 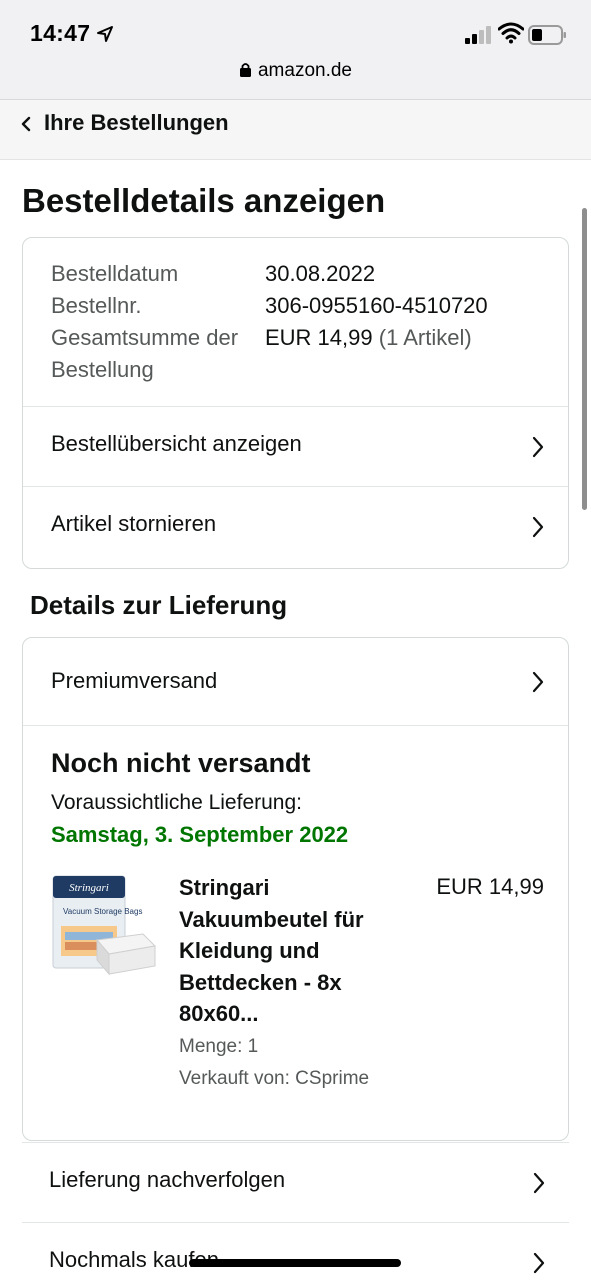 I want to click on url-bar: amazon.de, so click(x=295, y=71).